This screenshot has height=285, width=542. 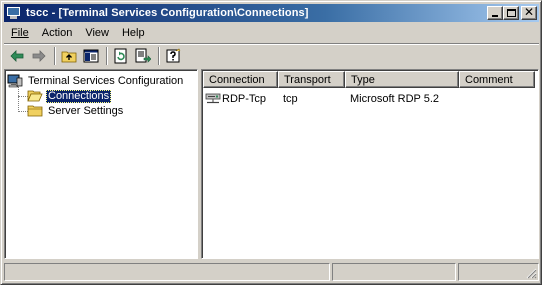 What do you see at coordinates (495, 13) in the screenshot?
I see `minimize-button` at bounding box center [495, 13].